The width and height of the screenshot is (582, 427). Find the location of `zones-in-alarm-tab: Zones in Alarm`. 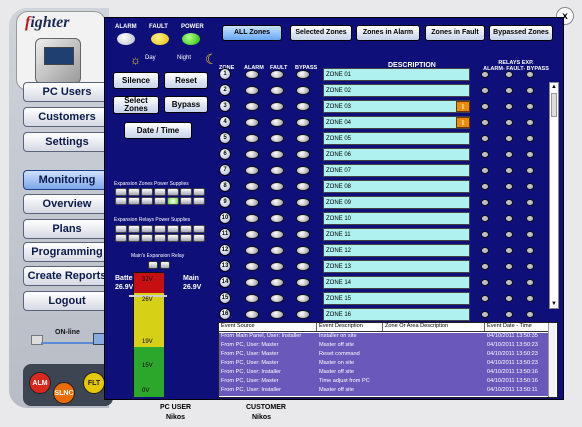

zones-in-alarm-tab: Zones in Alarm is located at coordinates (388, 33).